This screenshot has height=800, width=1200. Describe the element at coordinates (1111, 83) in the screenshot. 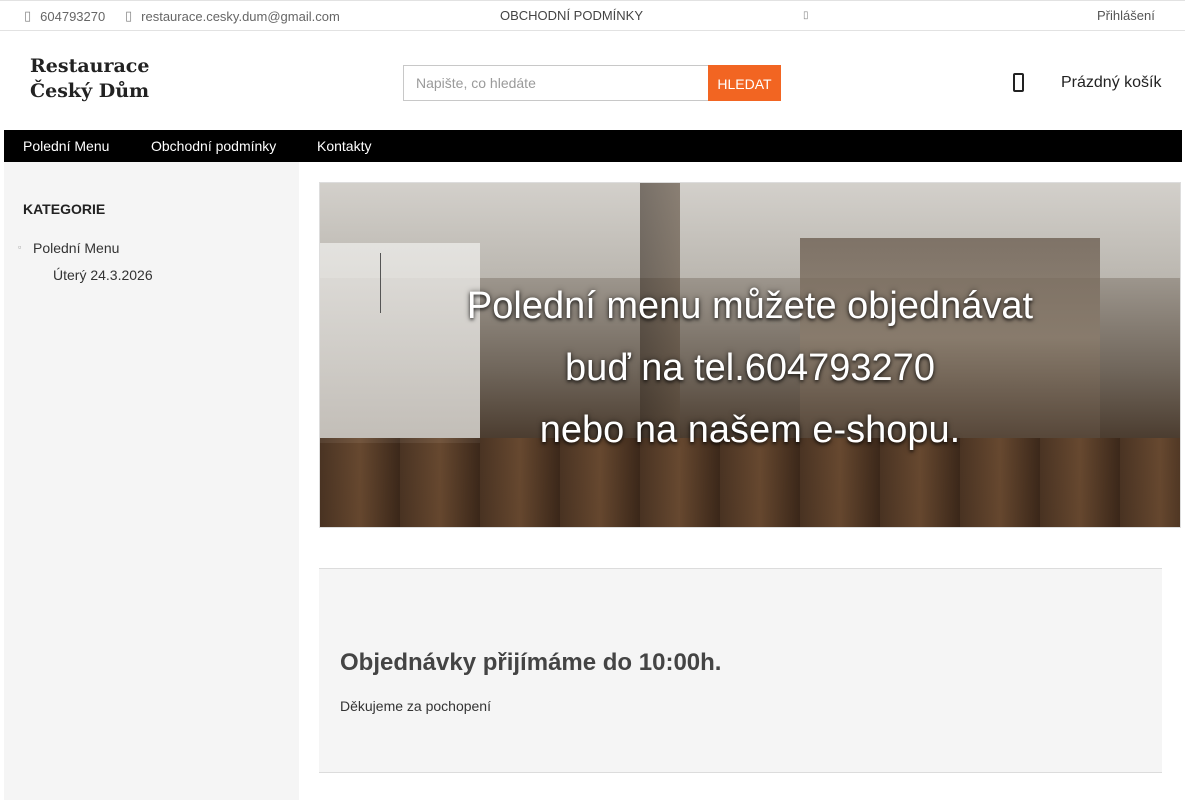

I see `cart-label: Prázdný košík` at that location.